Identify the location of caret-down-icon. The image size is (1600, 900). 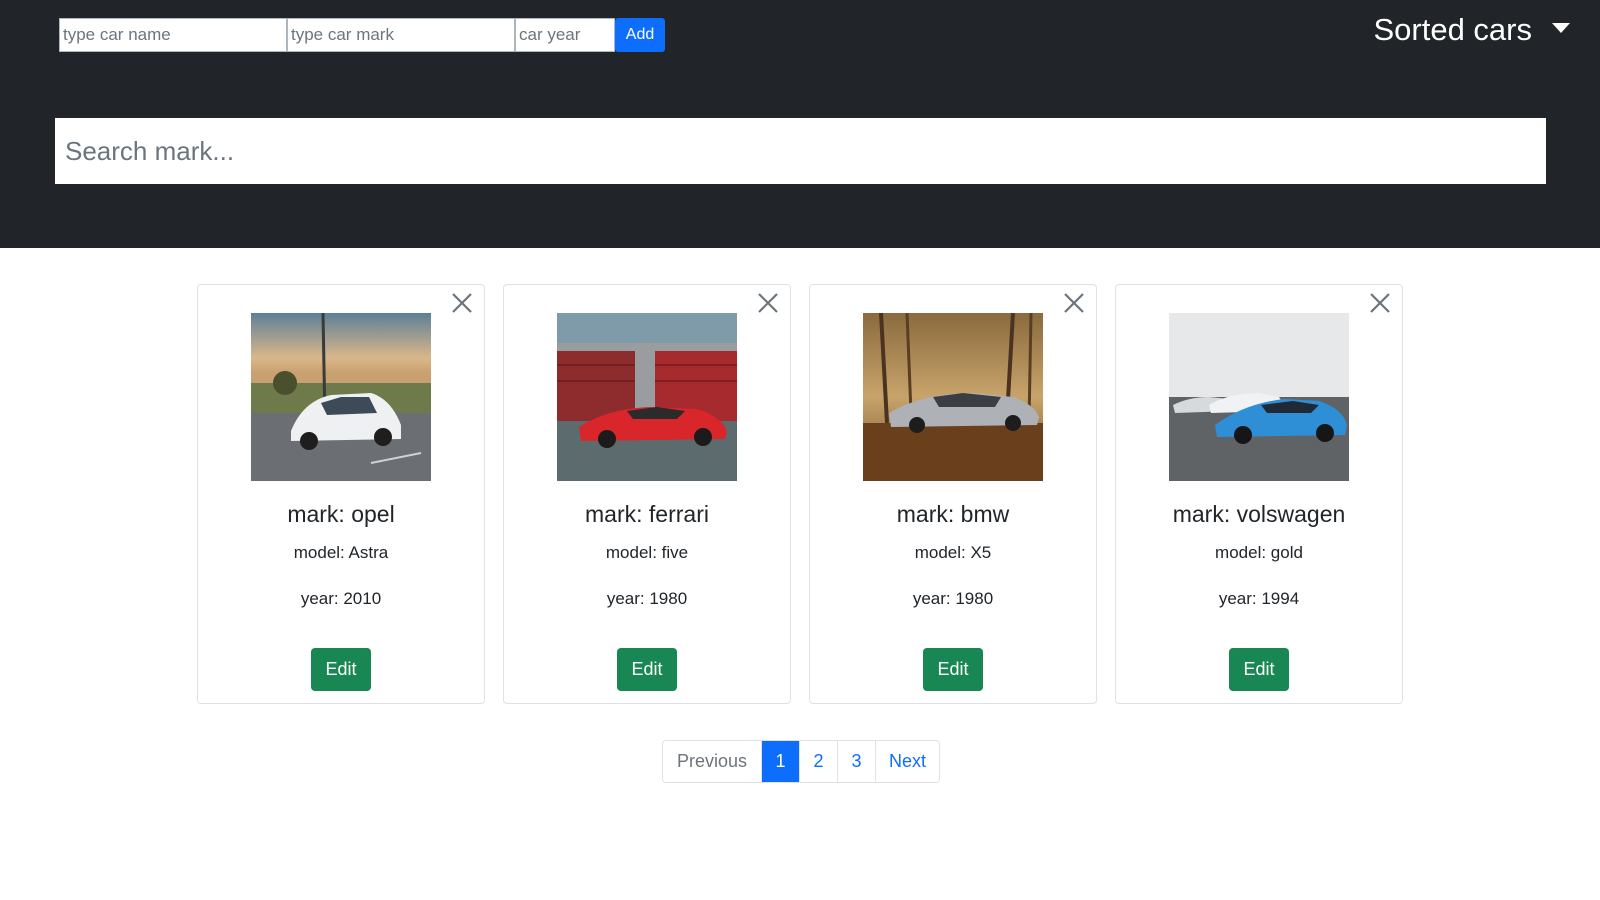
(1561, 28).